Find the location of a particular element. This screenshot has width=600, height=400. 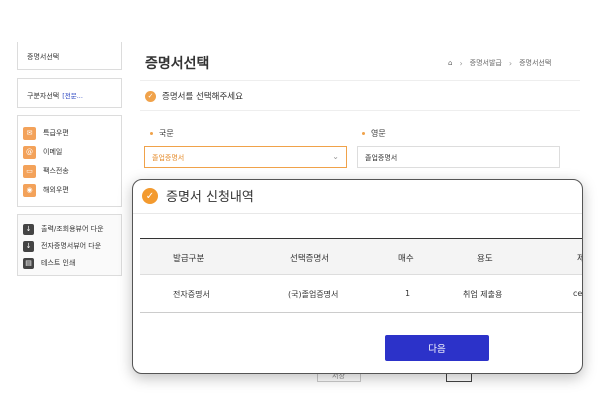

modal-title: 증명서 신청내역 is located at coordinates (210, 197).